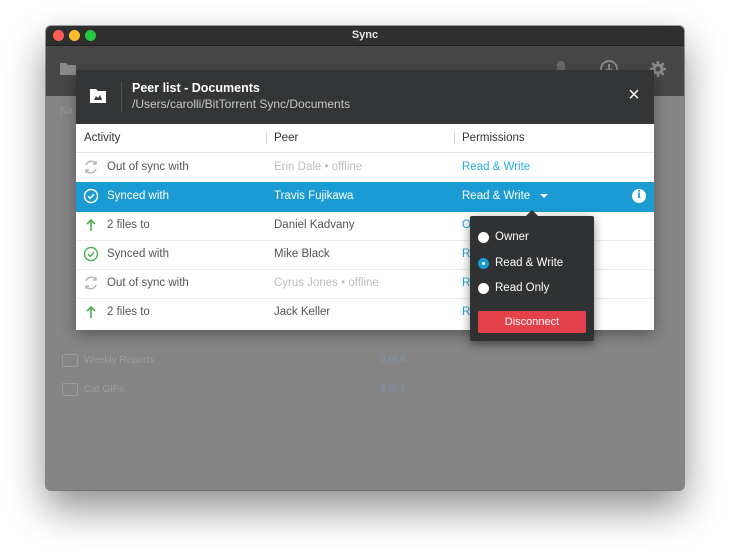  I want to click on add-folder-icon, so click(68, 70).